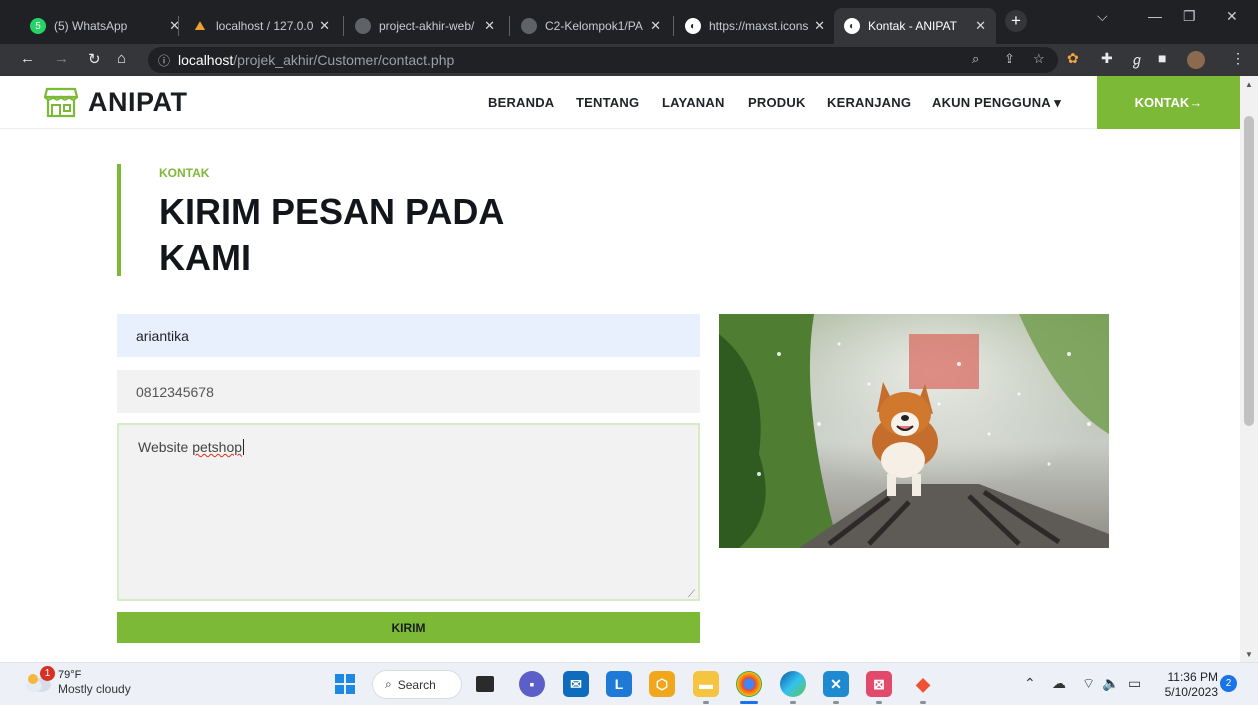 This screenshot has width=1258, height=705. Describe the element at coordinates (408, 391) in the screenshot. I see `phone-input` at that location.